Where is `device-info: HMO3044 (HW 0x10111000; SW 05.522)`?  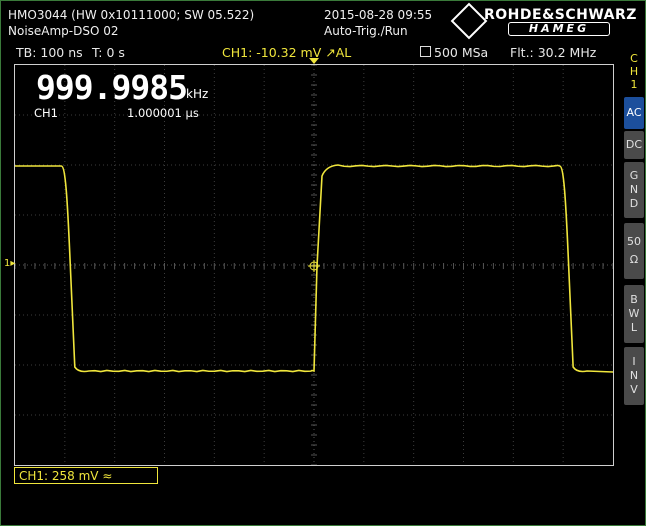
device-info: HMO3044 (HW 0x10111000; SW 05.522) is located at coordinates (131, 15).